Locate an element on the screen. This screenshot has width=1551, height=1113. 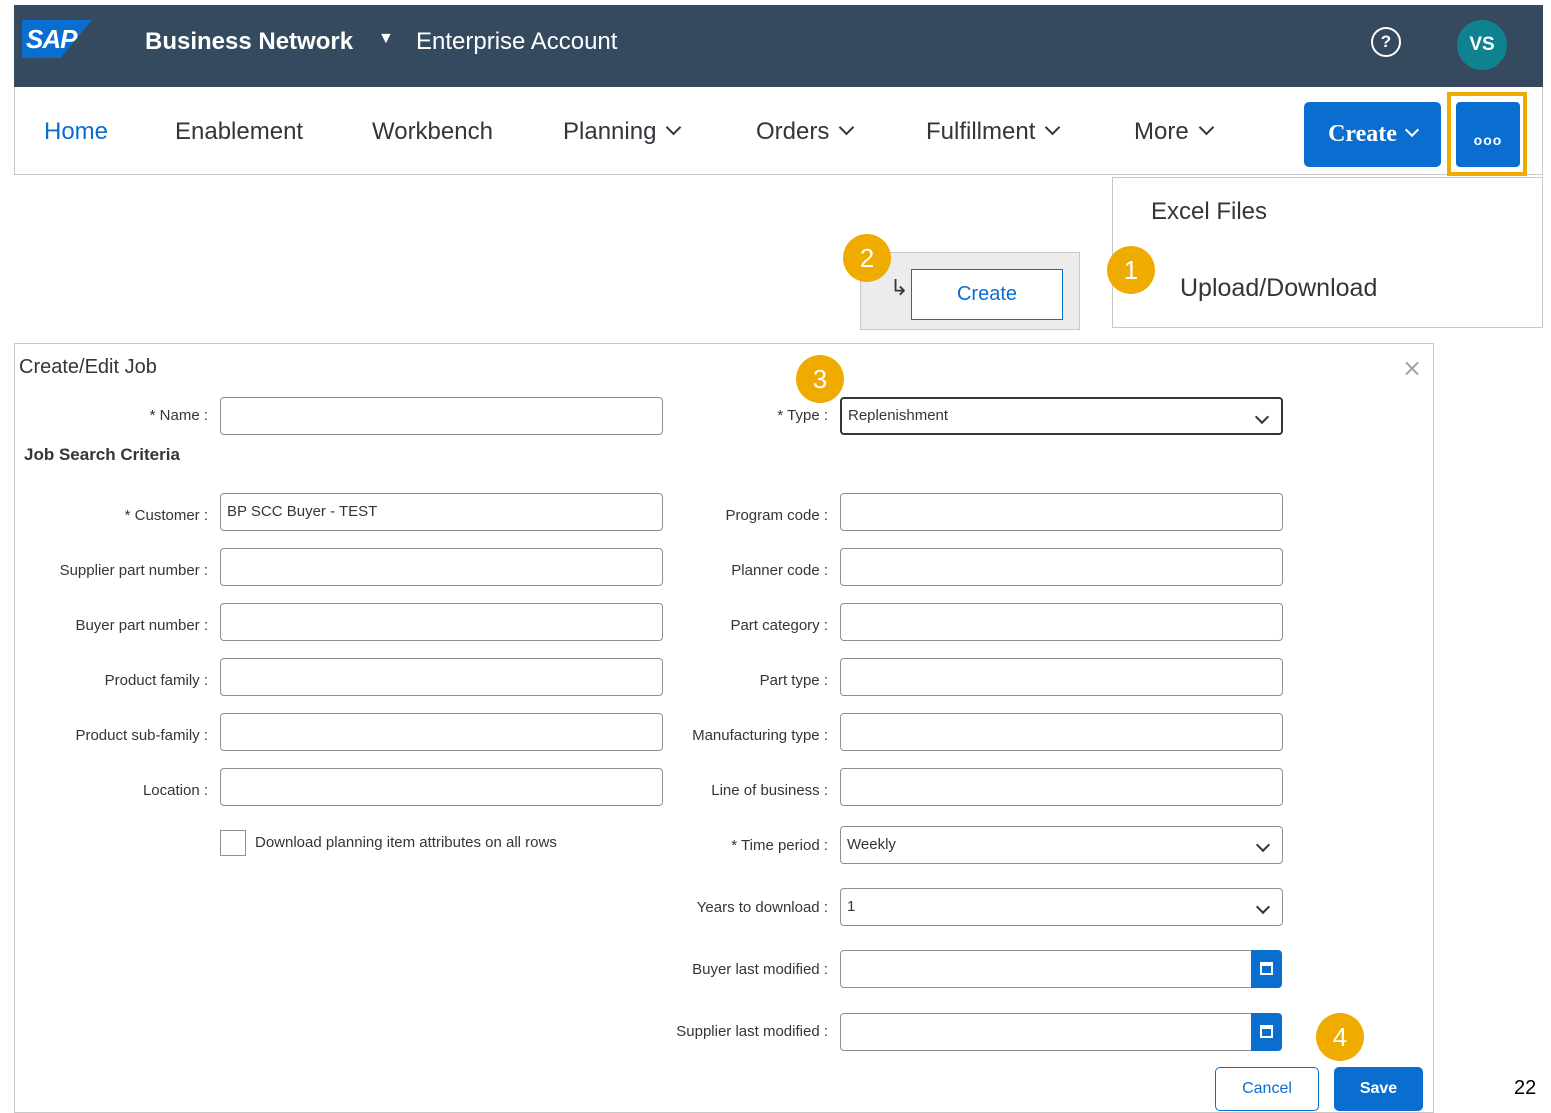
buyer-part-number-label: Buyer part number : is located at coordinates (141, 625).